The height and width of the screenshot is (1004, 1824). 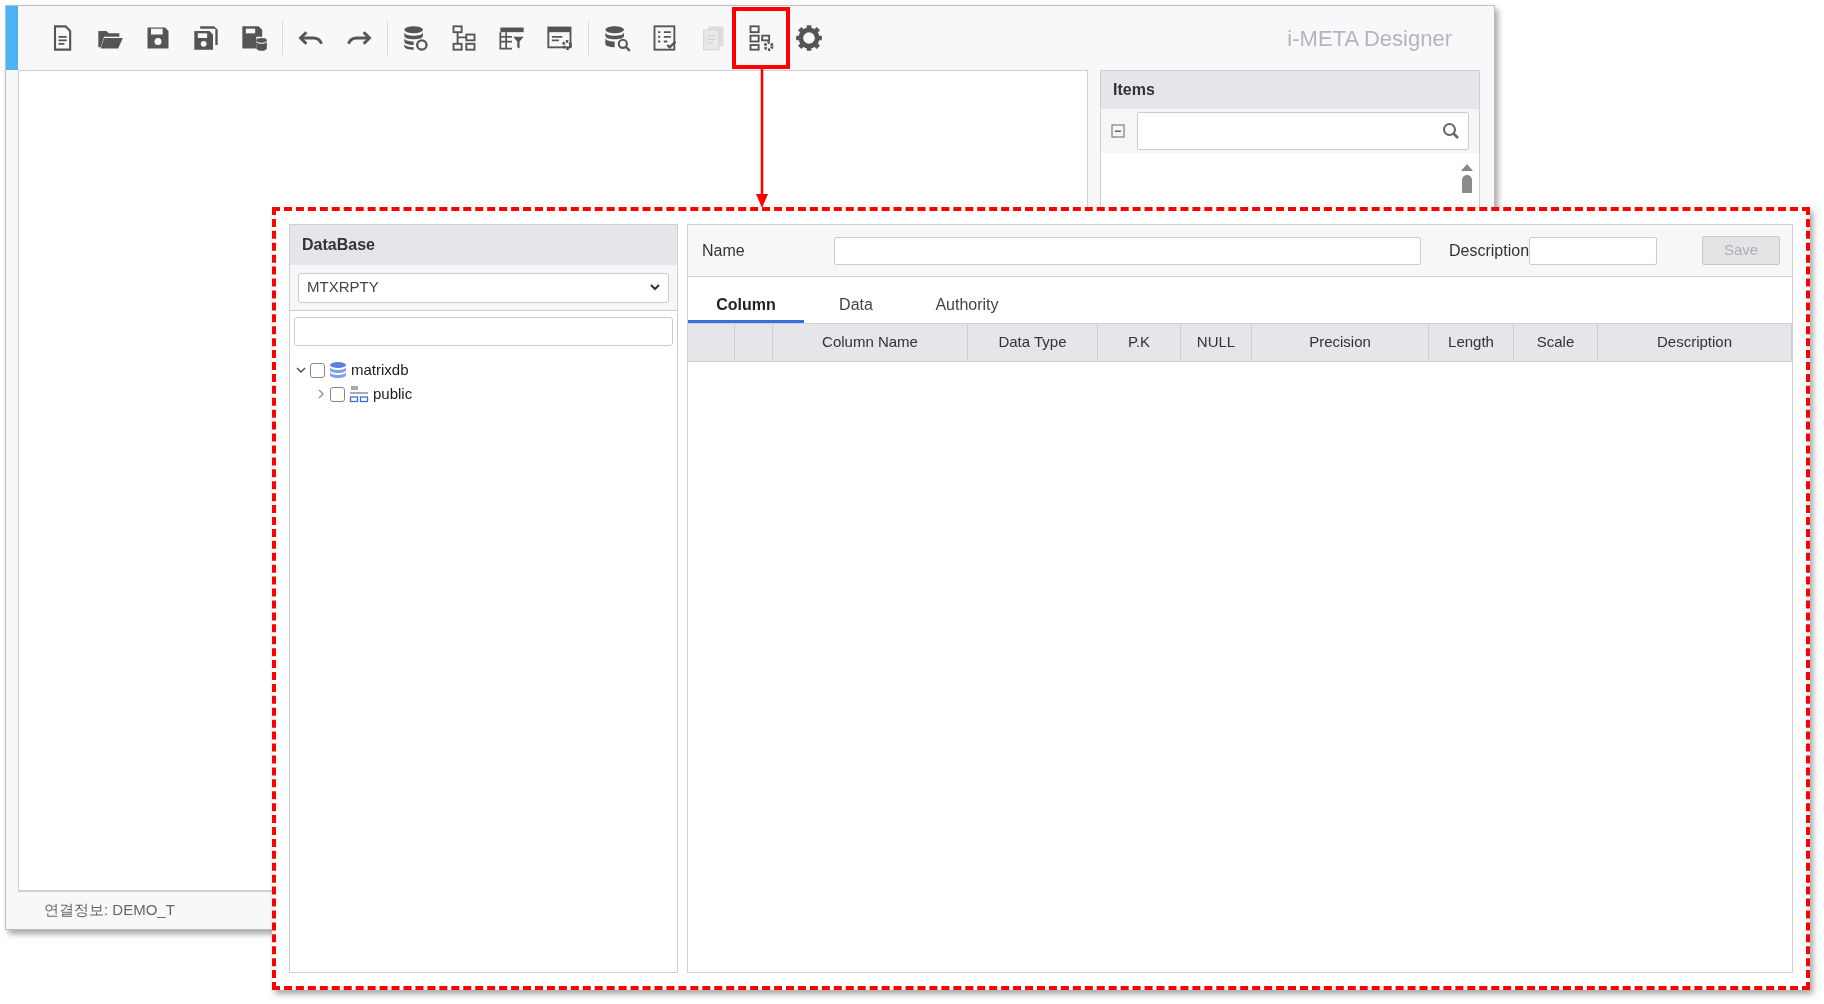 What do you see at coordinates (1369, 38) in the screenshot?
I see `app-title: i-META Designer` at bounding box center [1369, 38].